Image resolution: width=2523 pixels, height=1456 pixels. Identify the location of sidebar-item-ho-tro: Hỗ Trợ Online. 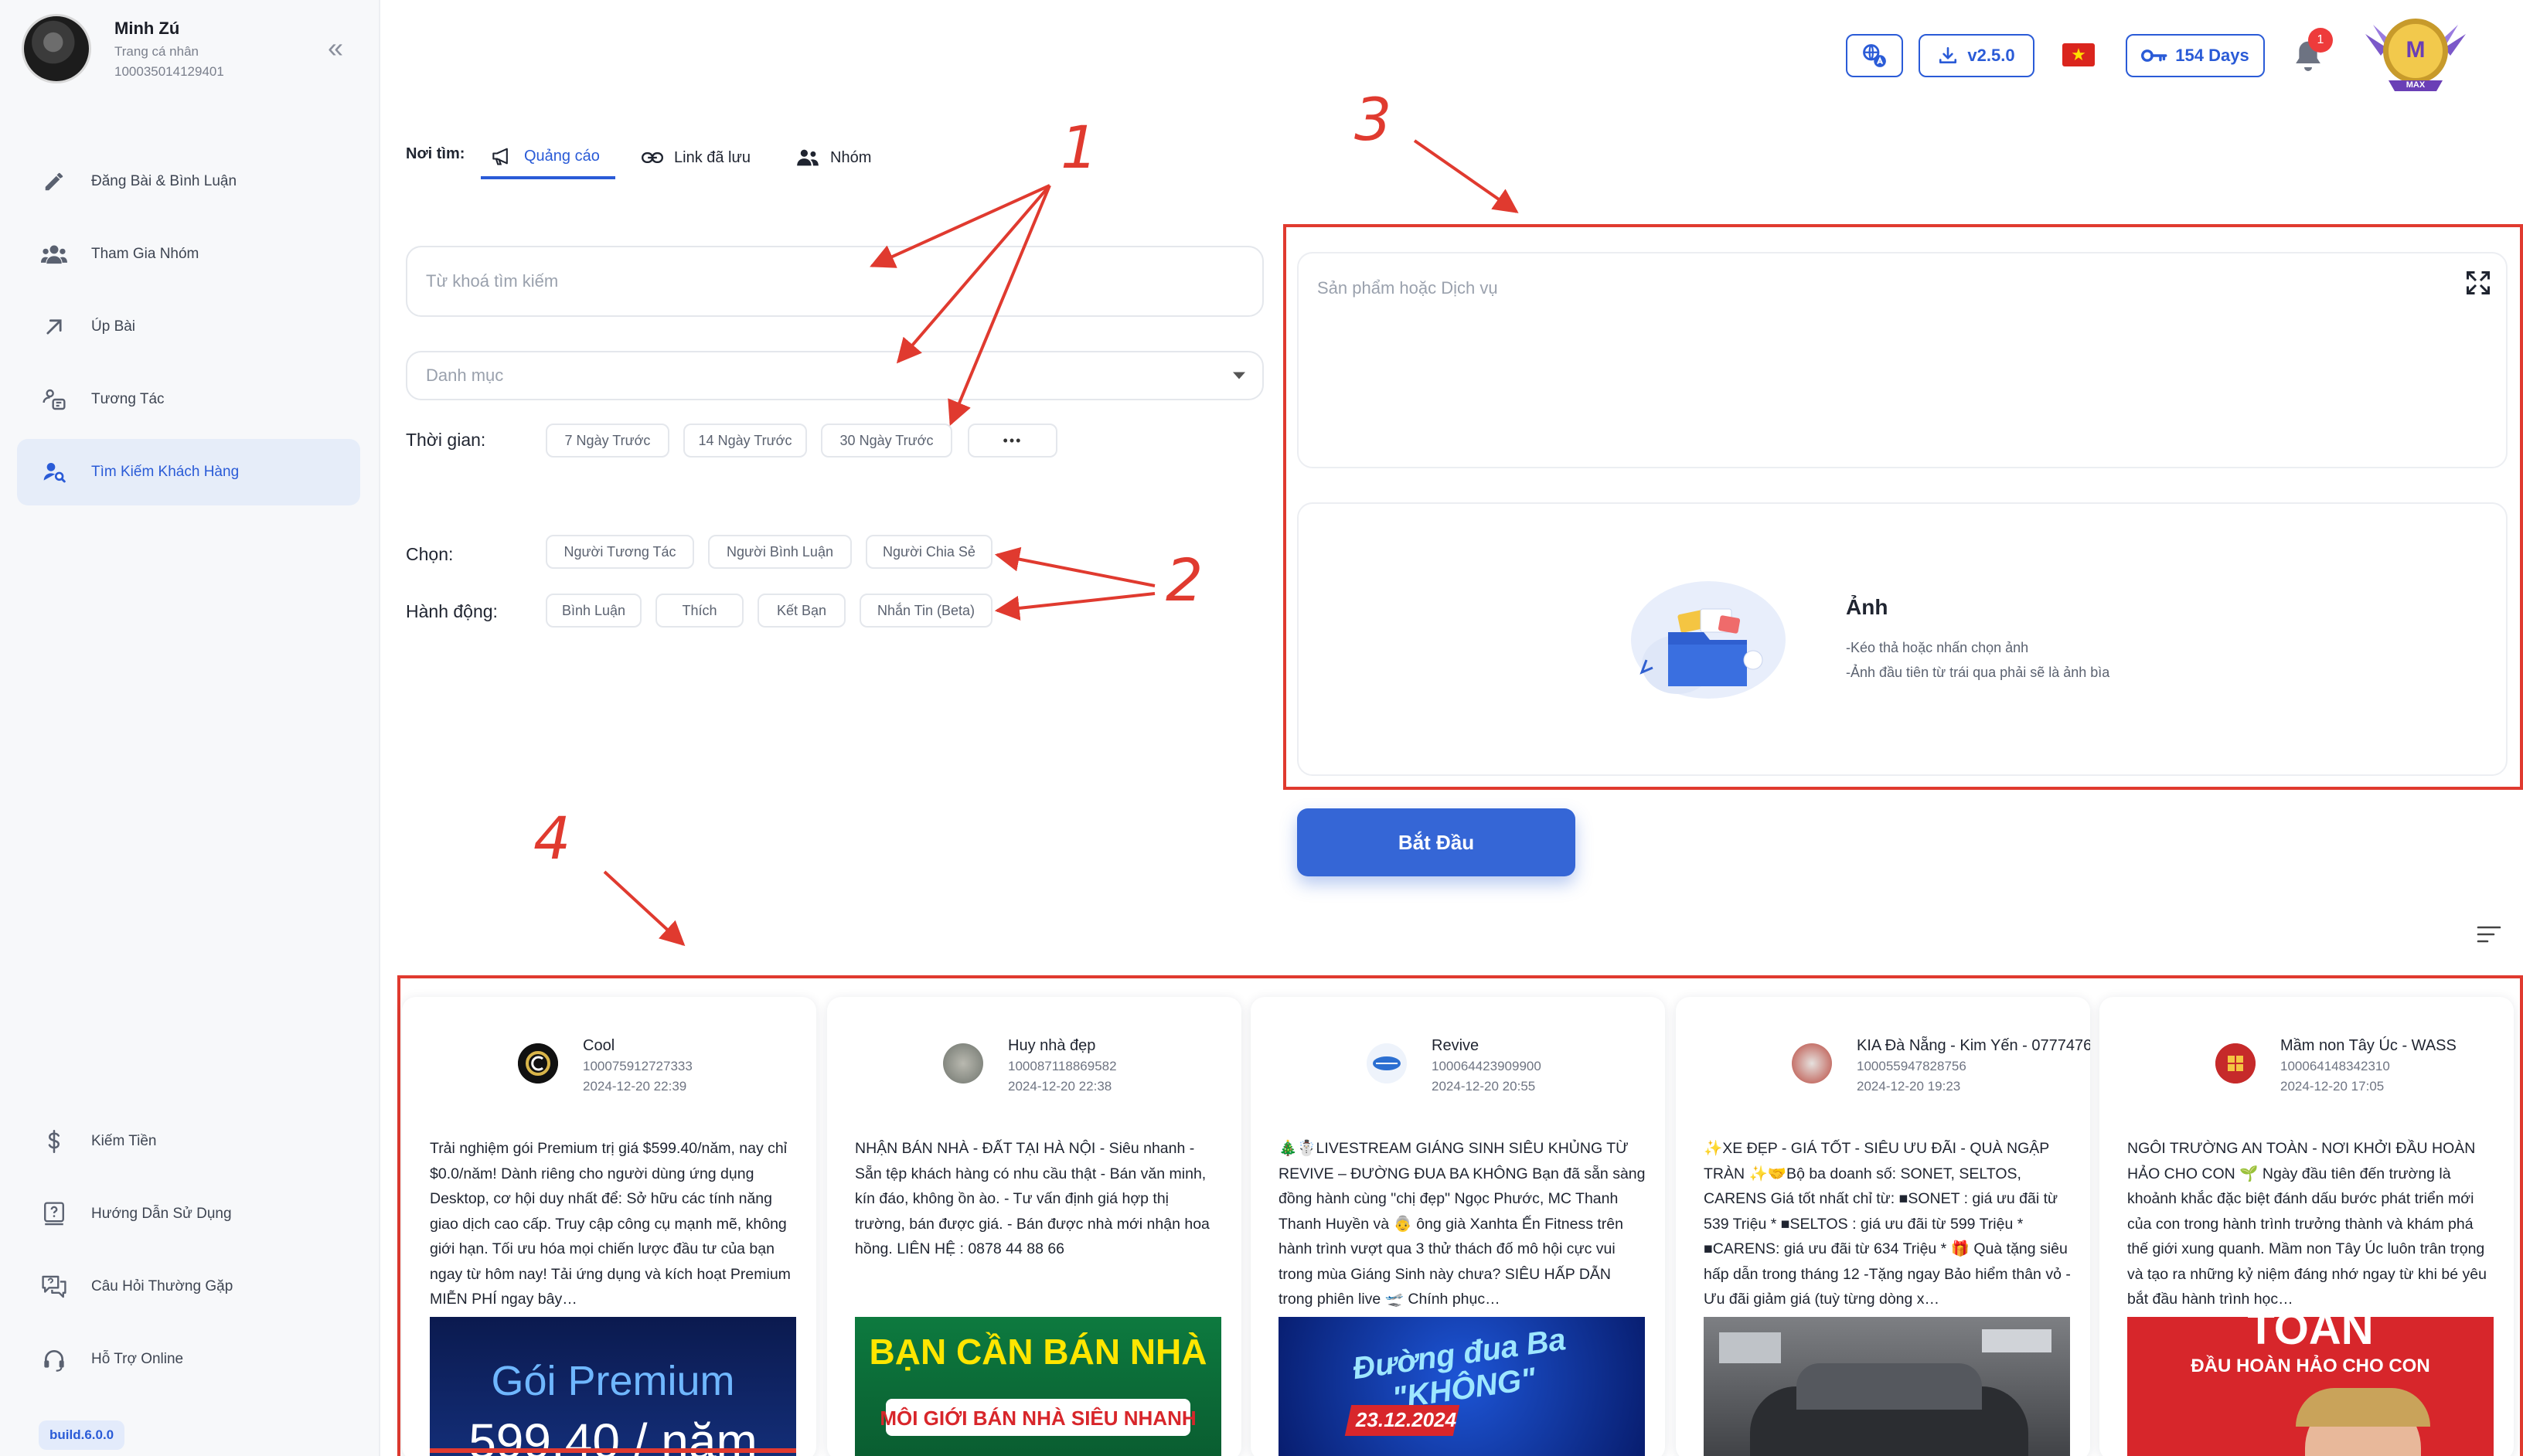
(188, 1360).